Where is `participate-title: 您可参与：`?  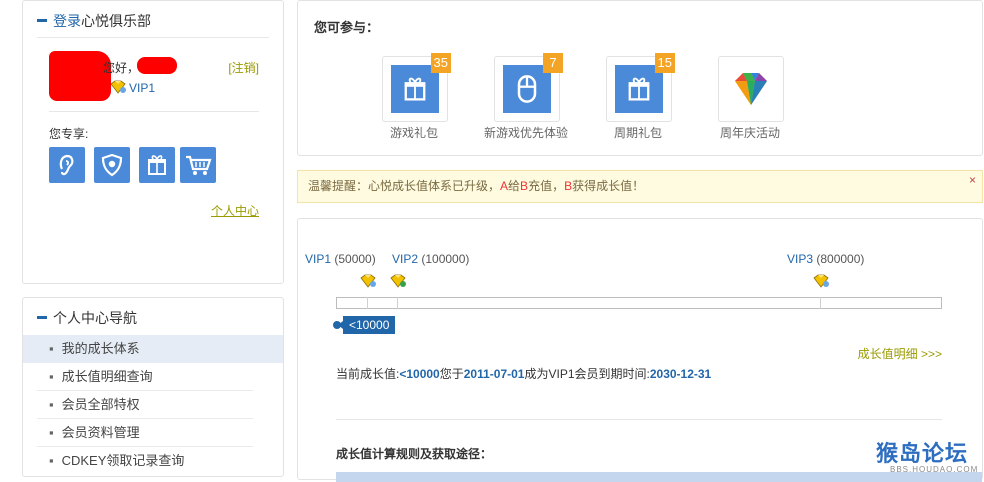 participate-title: 您可参与： is located at coordinates (347, 27).